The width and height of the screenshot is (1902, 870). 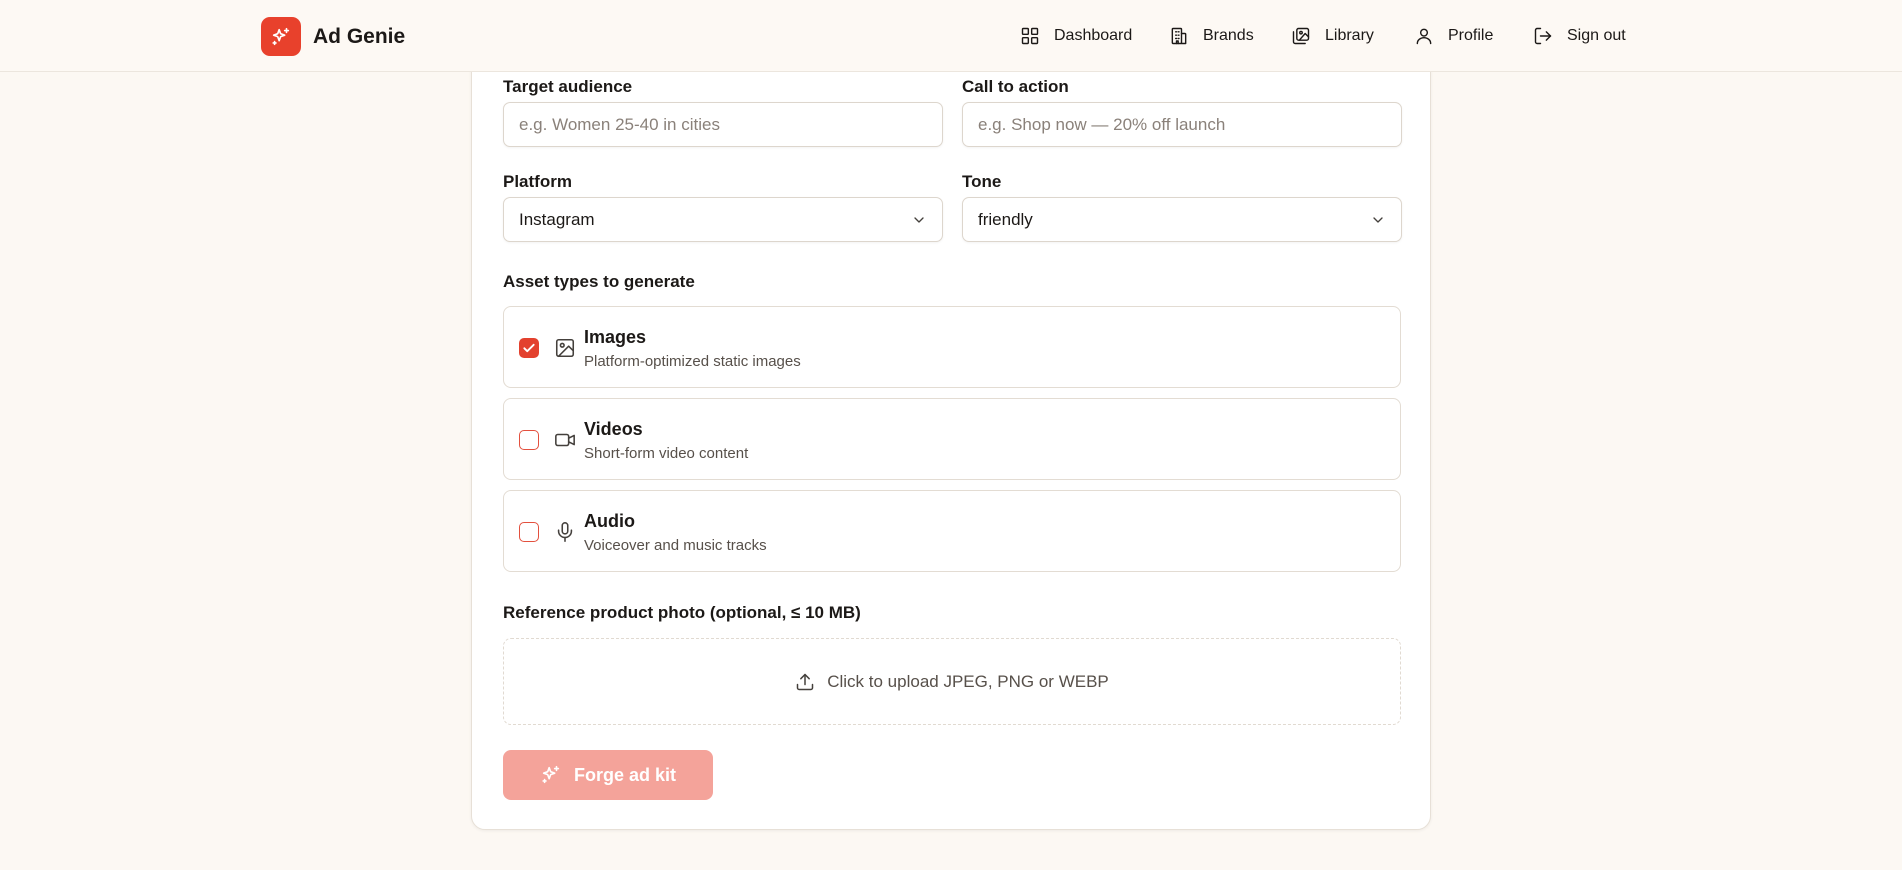 I want to click on nav-sign-out: Sign out, so click(x=1579, y=36).